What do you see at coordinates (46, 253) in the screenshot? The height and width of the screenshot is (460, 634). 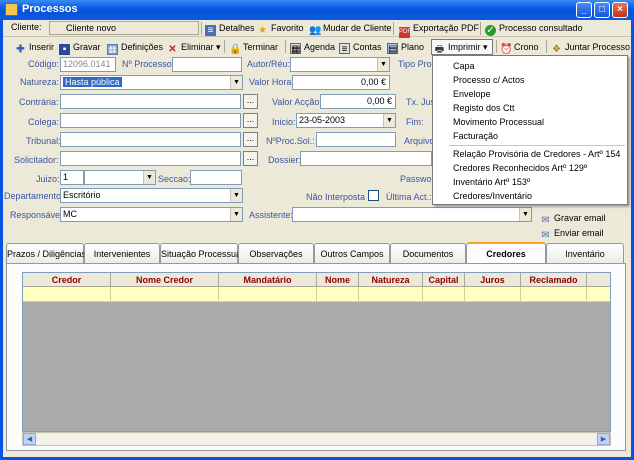 I see `tab-prazos: Prazos / Diligências` at bounding box center [46, 253].